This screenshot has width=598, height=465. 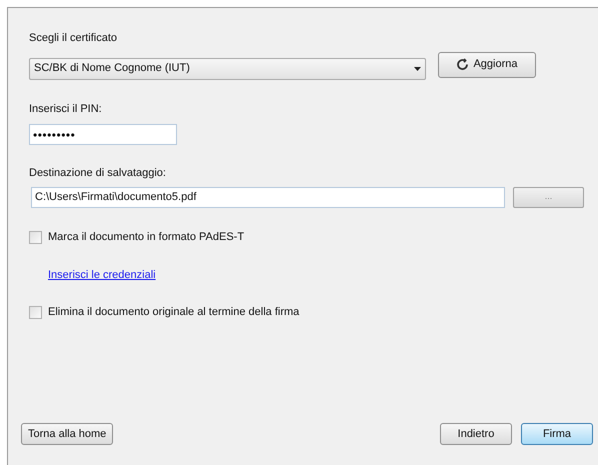 What do you see at coordinates (557, 434) in the screenshot?
I see `dialog-button: Firma` at bounding box center [557, 434].